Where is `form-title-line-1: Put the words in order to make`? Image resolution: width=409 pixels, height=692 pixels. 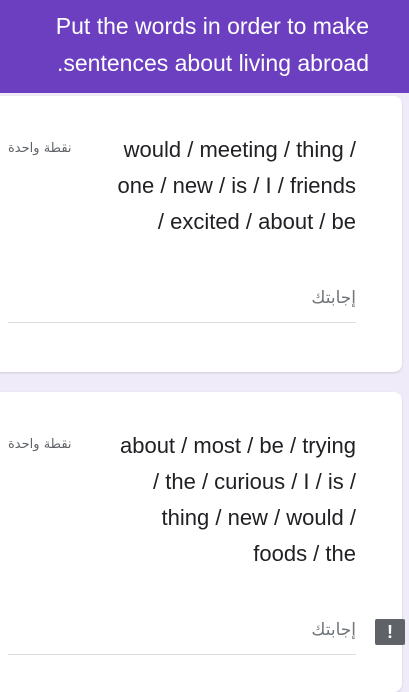
form-title-line-1: Put the words in order to make is located at coordinates (212, 26).